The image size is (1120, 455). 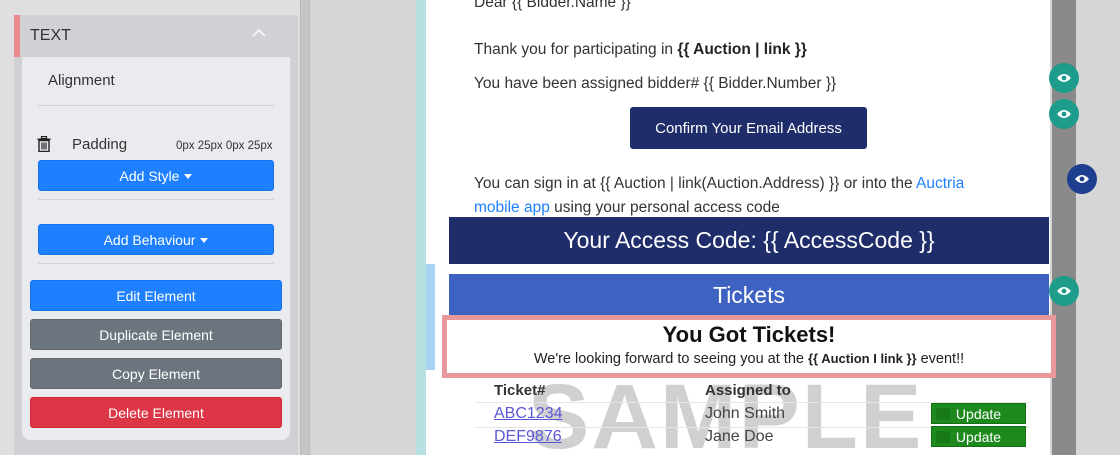 What do you see at coordinates (528, 414) in the screenshot?
I see `ticket-link: ABC1234` at bounding box center [528, 414].